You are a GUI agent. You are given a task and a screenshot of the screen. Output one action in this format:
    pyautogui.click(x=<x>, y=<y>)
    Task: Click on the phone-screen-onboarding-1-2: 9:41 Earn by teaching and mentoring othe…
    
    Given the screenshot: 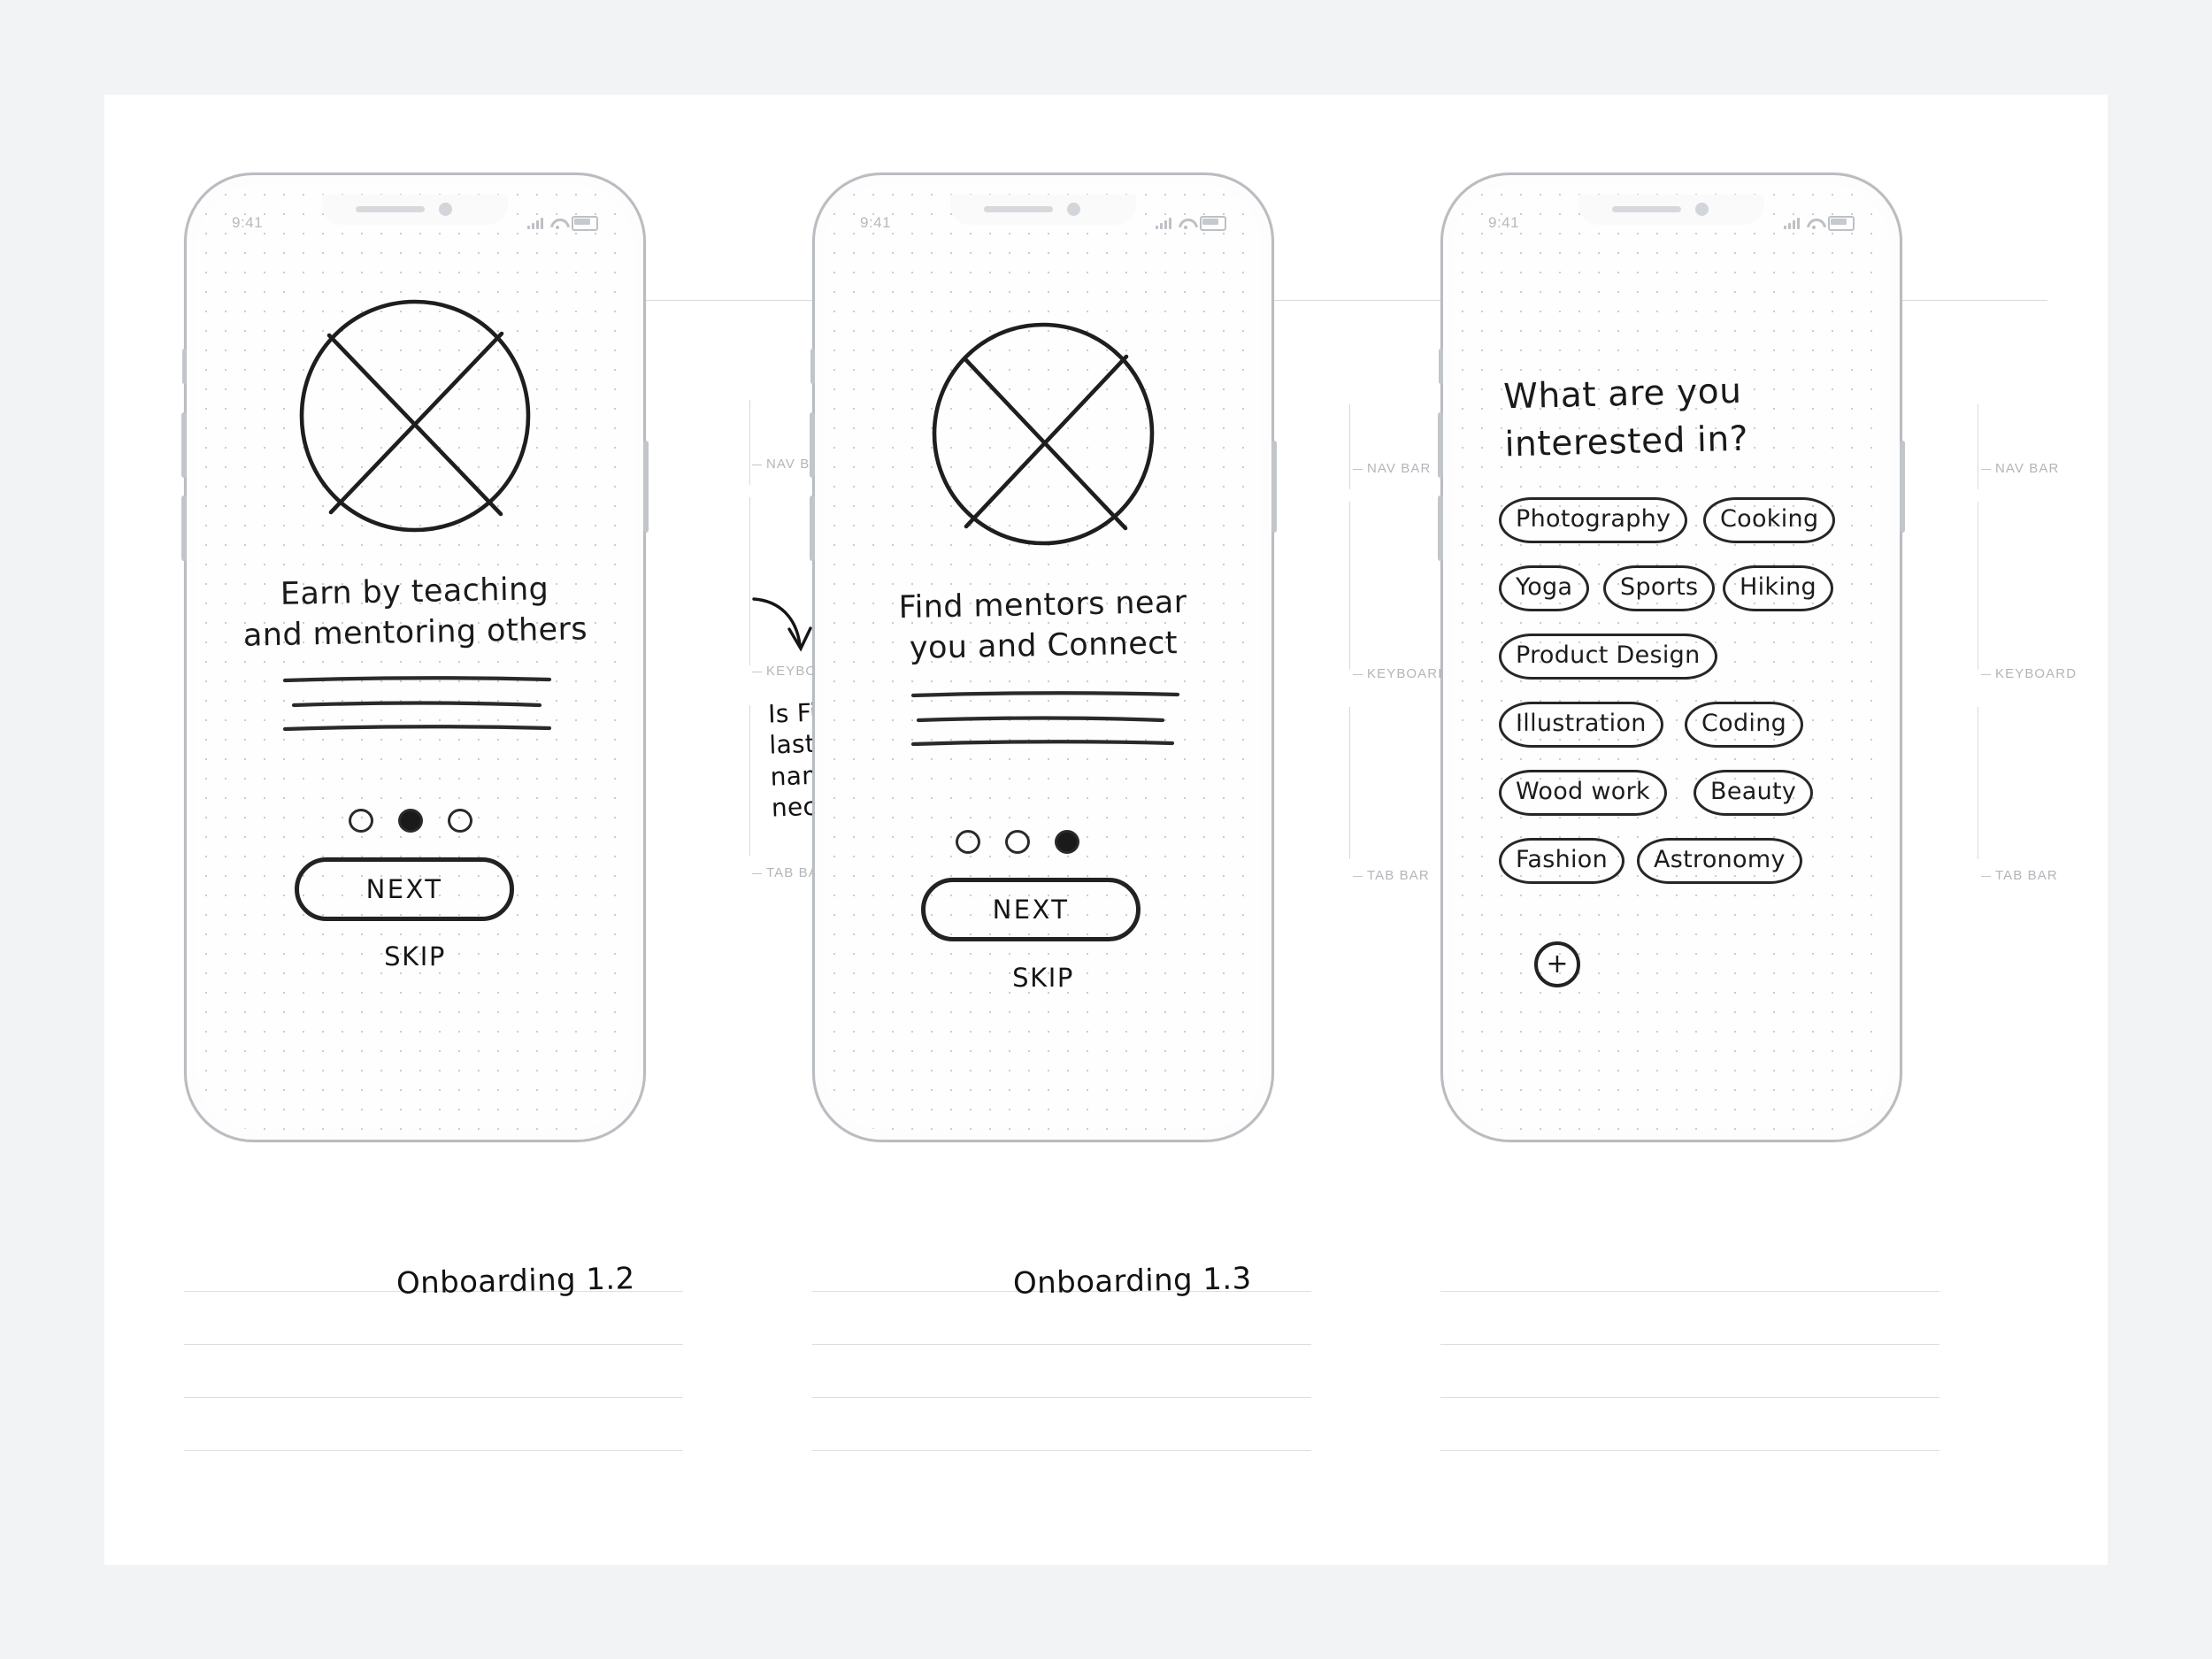 What is the action you would take?
    pyautogui.click(x=415, y=657)
    